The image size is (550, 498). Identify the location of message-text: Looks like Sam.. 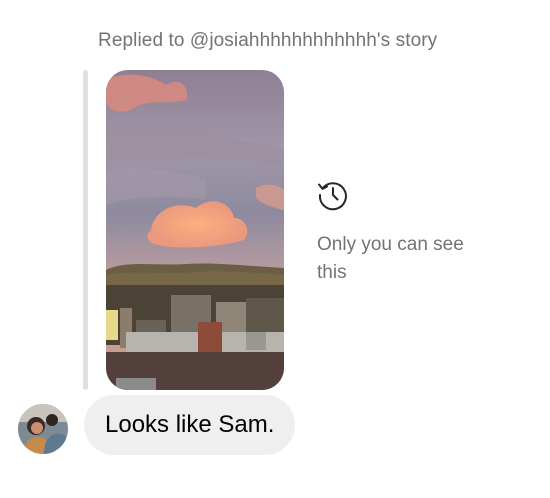
(190, 424).